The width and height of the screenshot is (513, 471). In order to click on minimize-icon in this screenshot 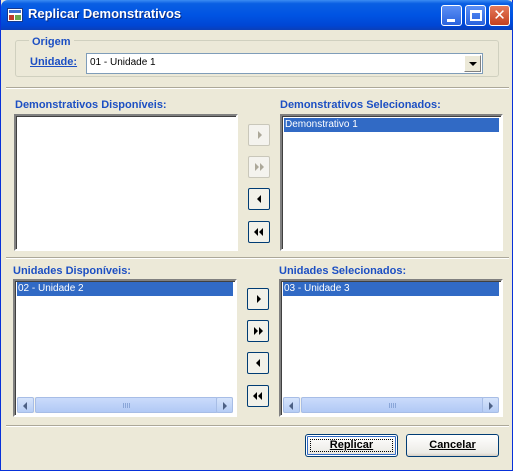, I will do `click(451, 20)`.